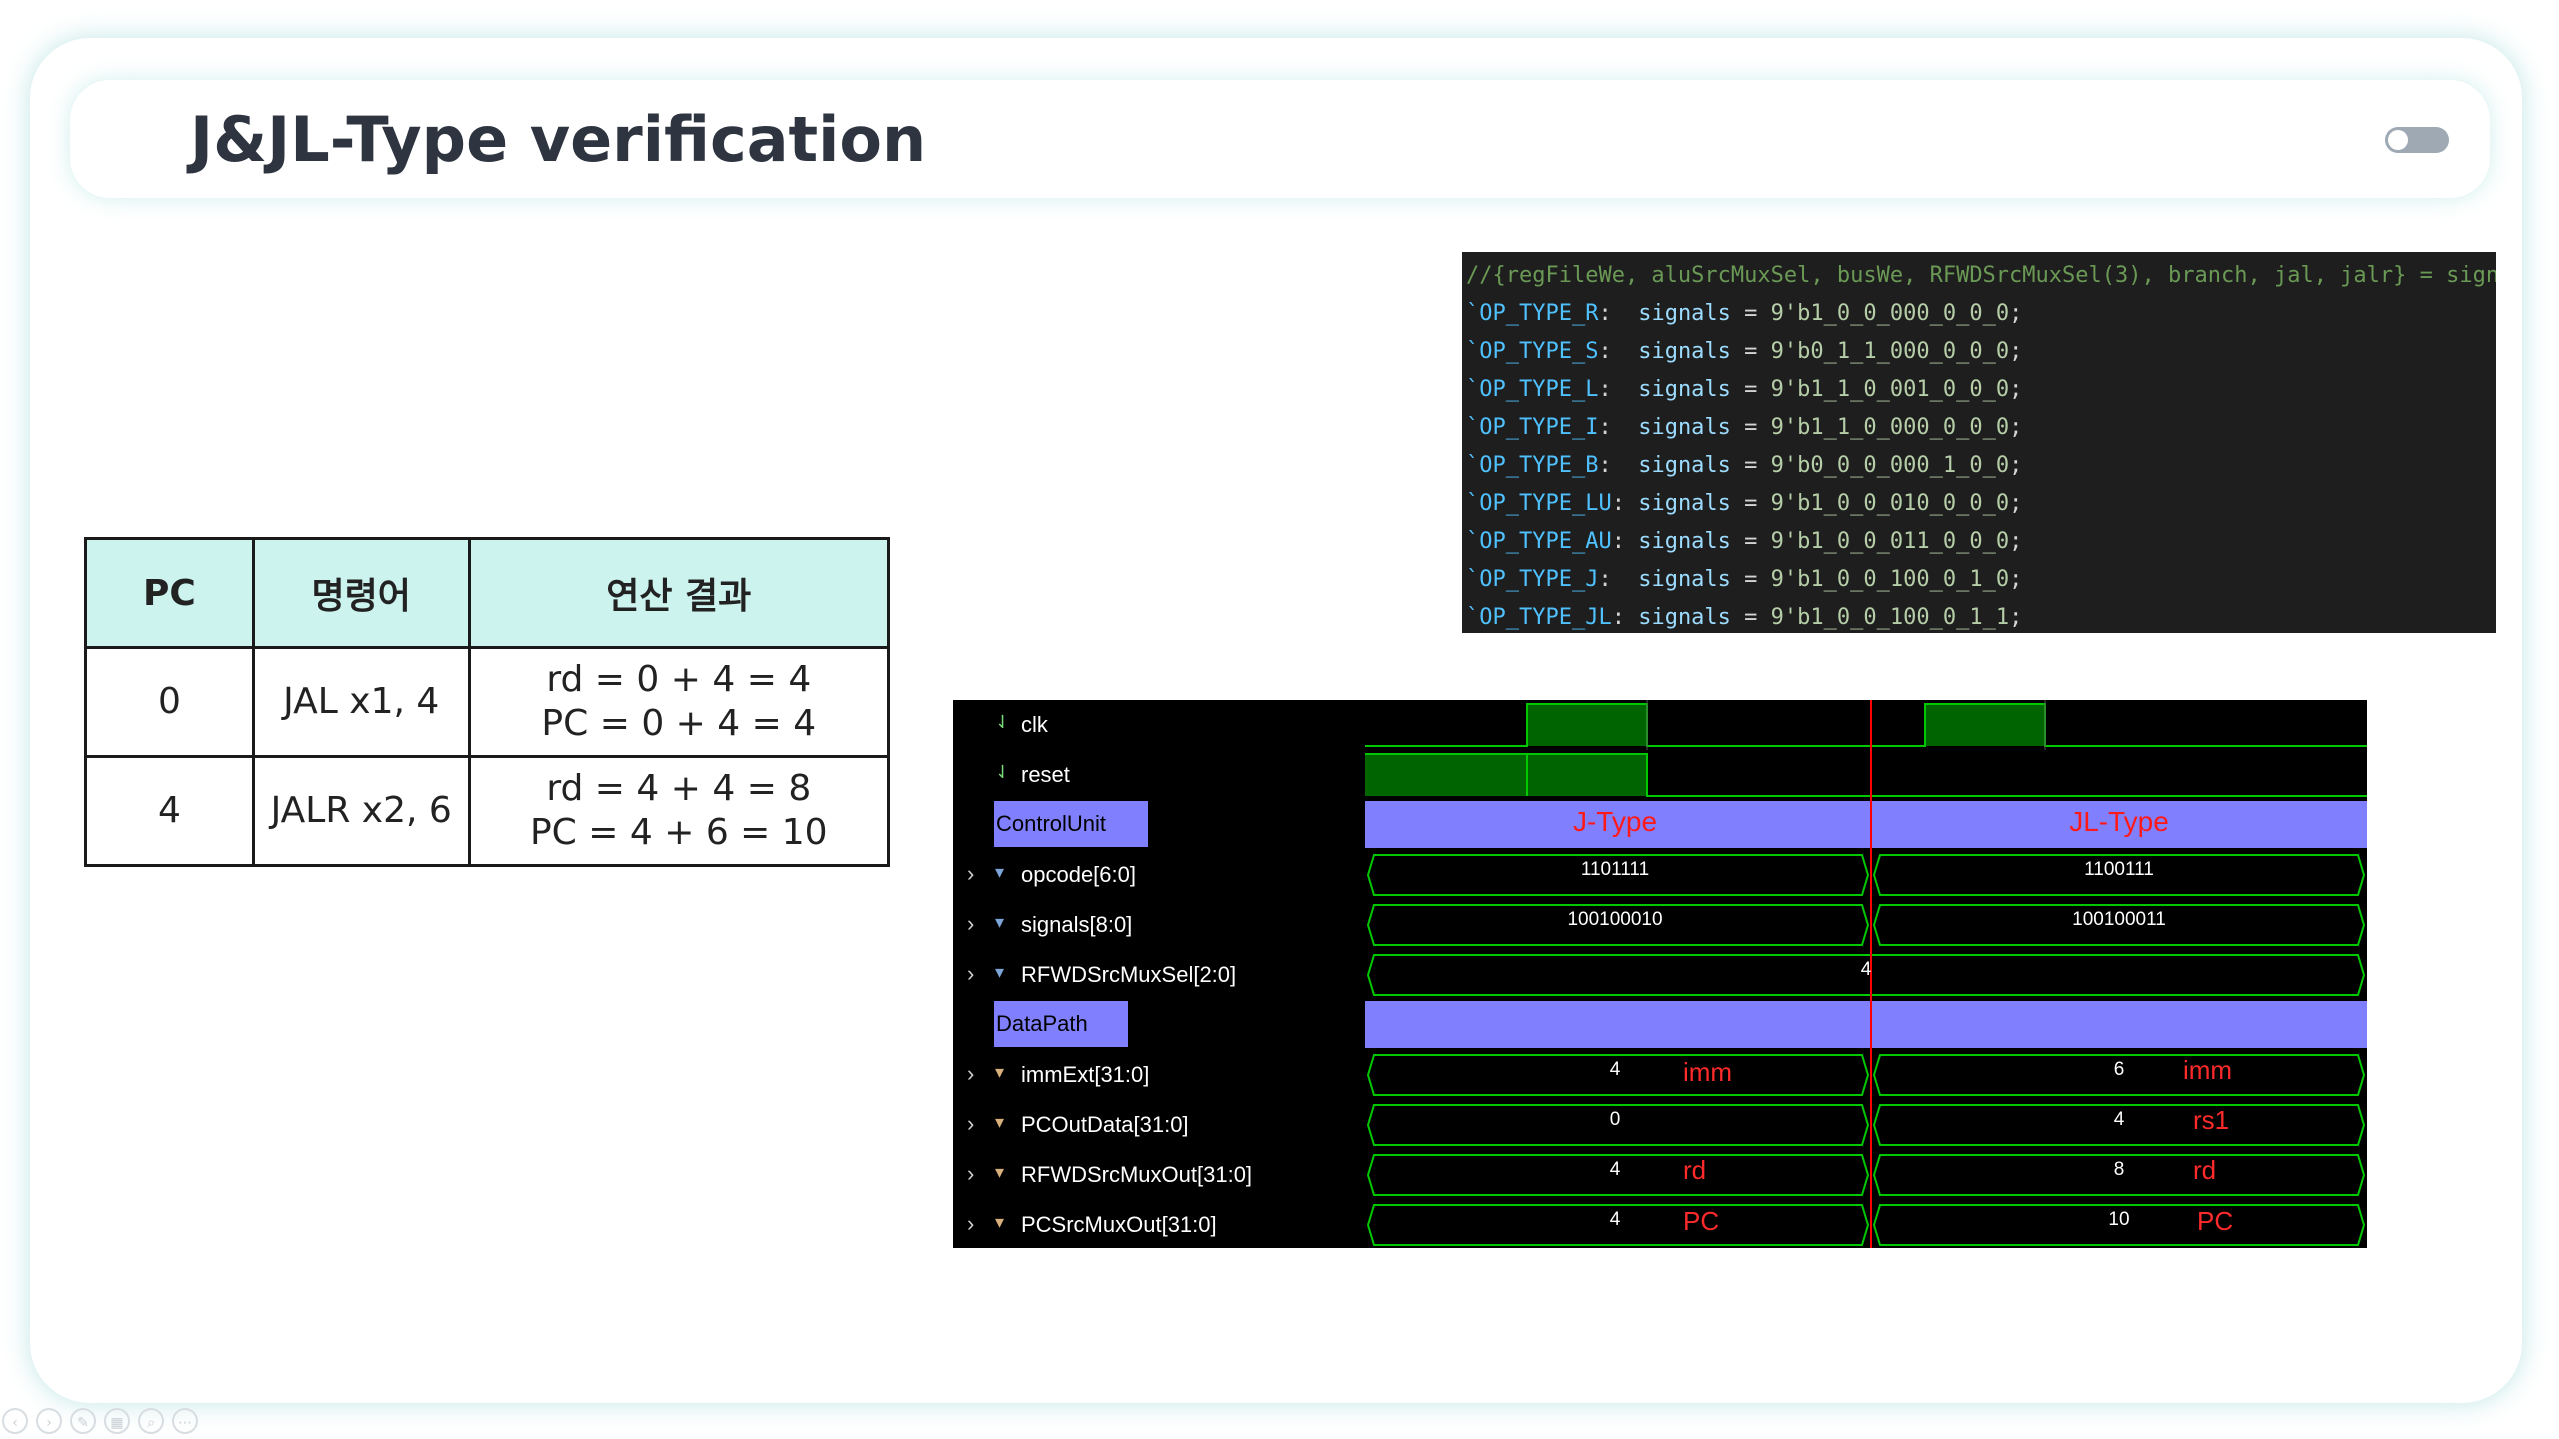 The image size is (2559, 1439). Describe the element at coordinates (185, 1421) in the screenshot. I see `more-icon: ⋯` at that location.